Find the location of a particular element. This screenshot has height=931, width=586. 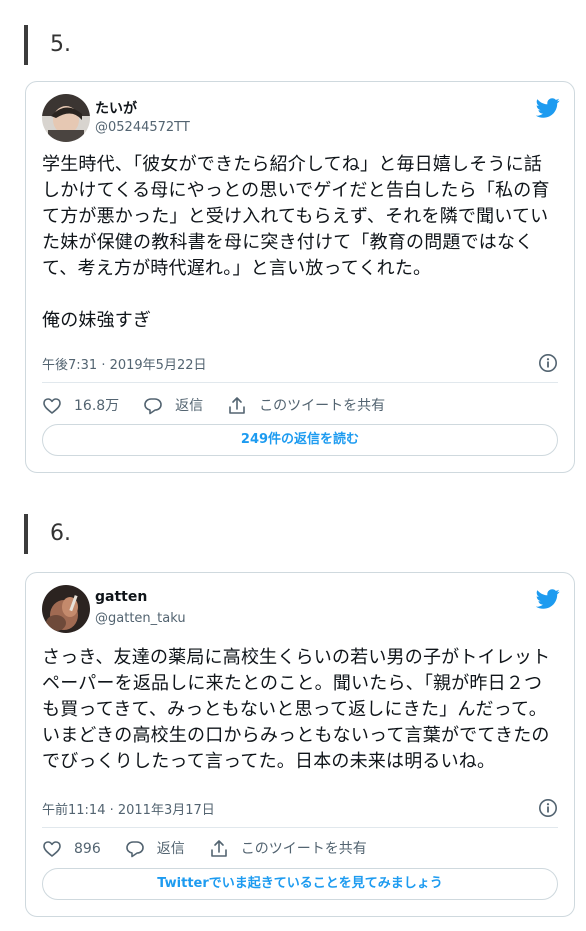

tweet-timestamp: 午後7:31 · 2019年5月22日 is located at coordinates (124, 363).